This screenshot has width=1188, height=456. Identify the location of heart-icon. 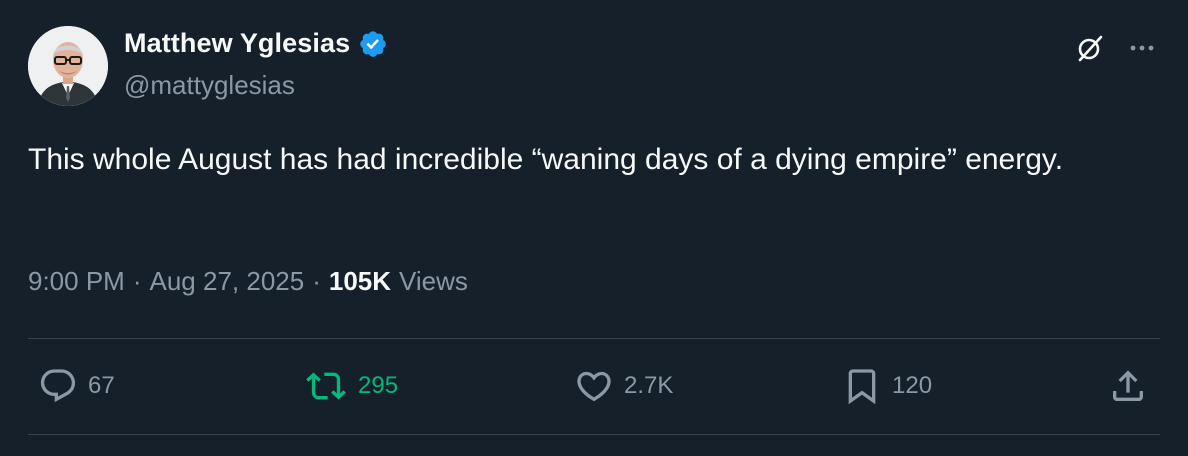
(594, 386).